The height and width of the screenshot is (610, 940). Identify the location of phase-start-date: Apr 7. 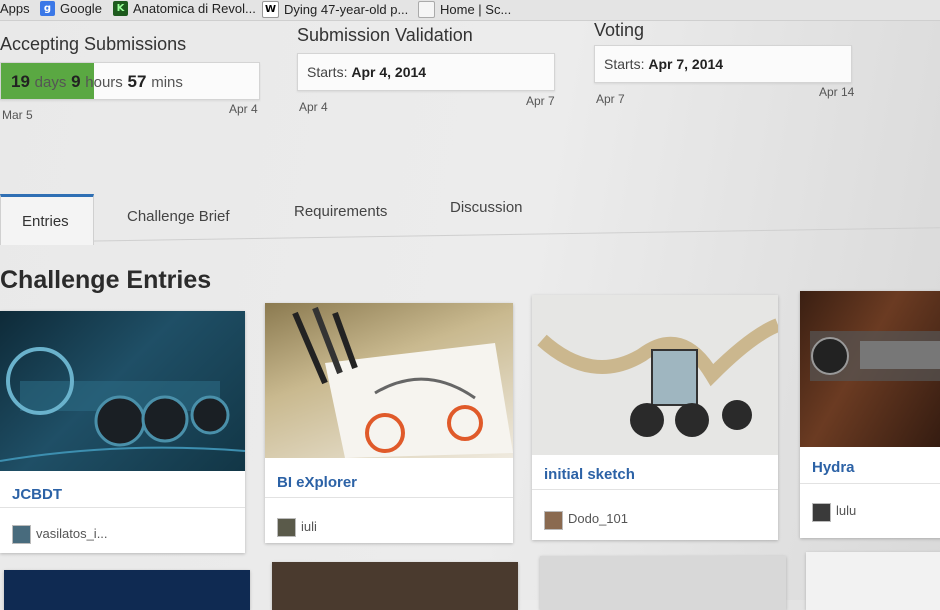
(610, 99).